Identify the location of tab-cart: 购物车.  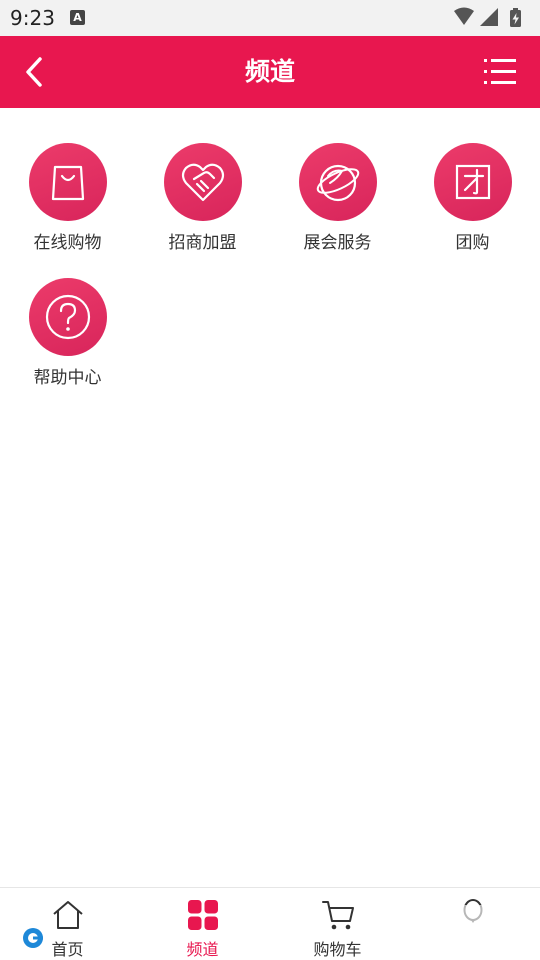
(337, 924).